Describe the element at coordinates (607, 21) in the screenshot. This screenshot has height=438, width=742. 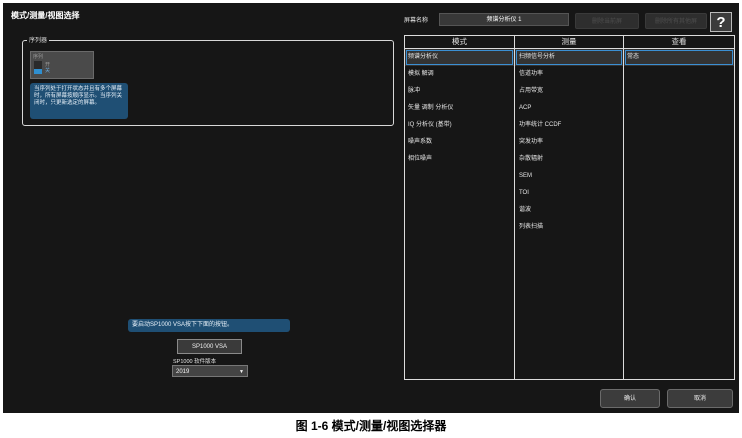
I see `delete-current-screen-button: 删除当前屏` at that location.